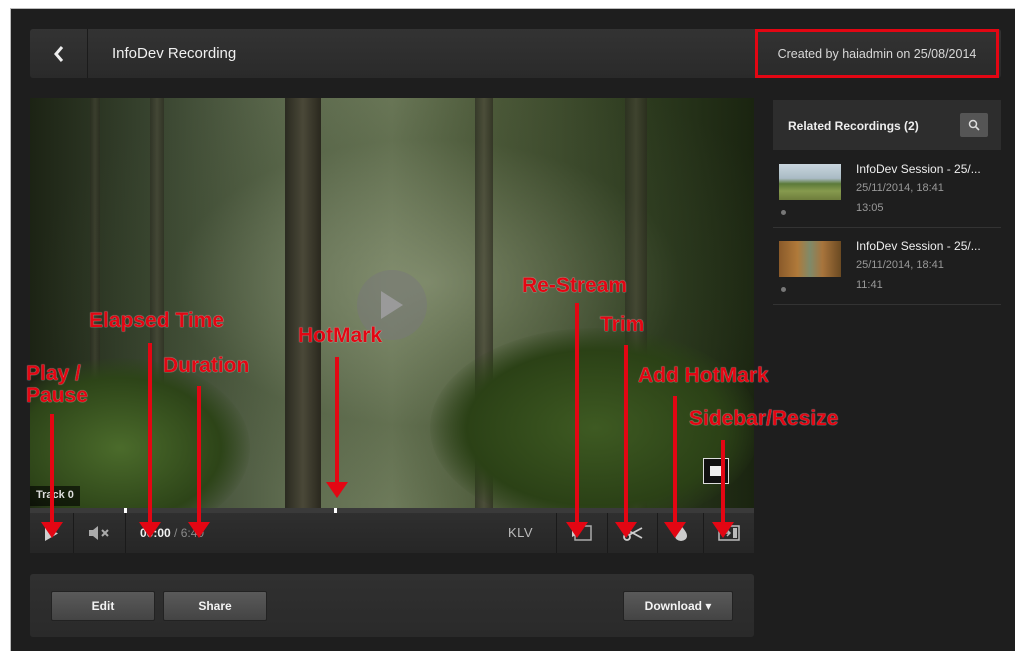 The width and height of the screenshot is (1015, 651). What do you see at coordinates (716, 471) in the screenshot?
I see `fullscreen-button` at bounding box center [716, 471].